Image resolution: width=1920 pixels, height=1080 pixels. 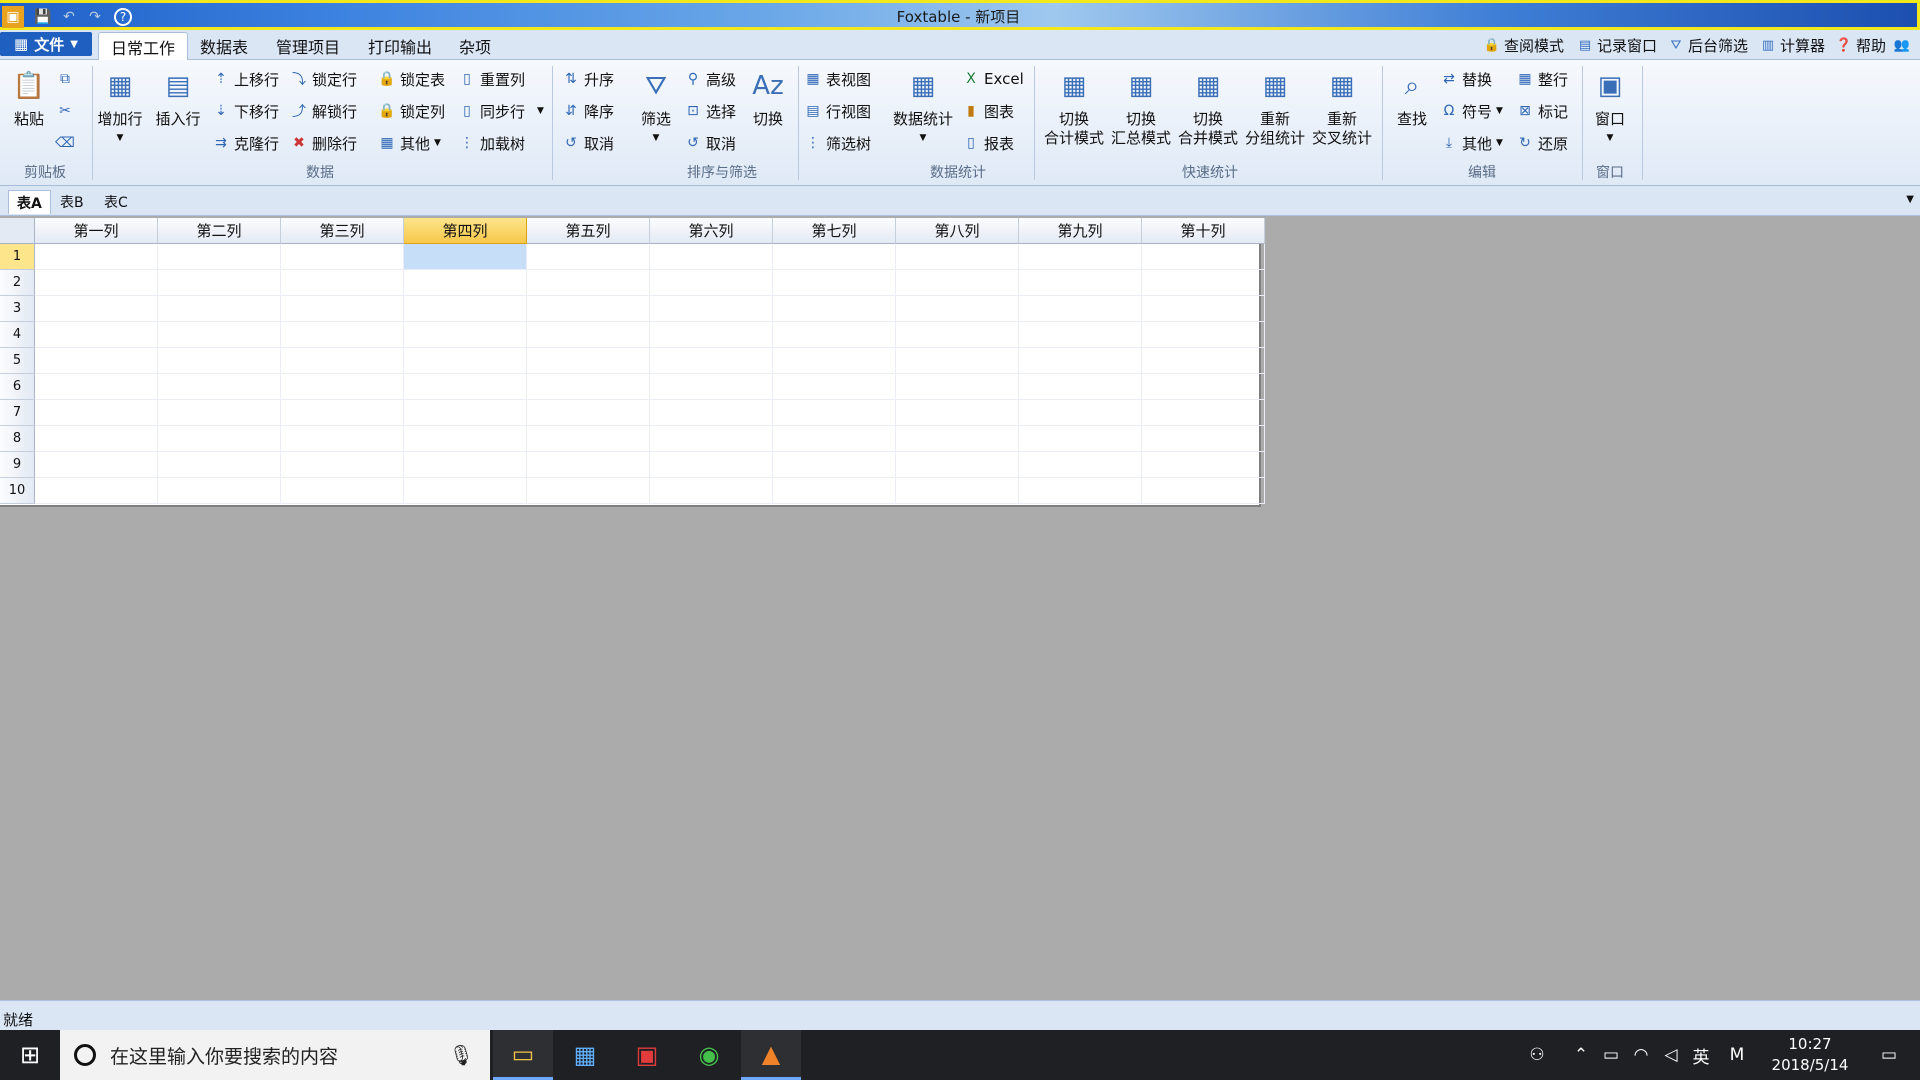 I want to click on data-statistics-button: ▦ 数据统计 ▼, so click(x=923, y=114).